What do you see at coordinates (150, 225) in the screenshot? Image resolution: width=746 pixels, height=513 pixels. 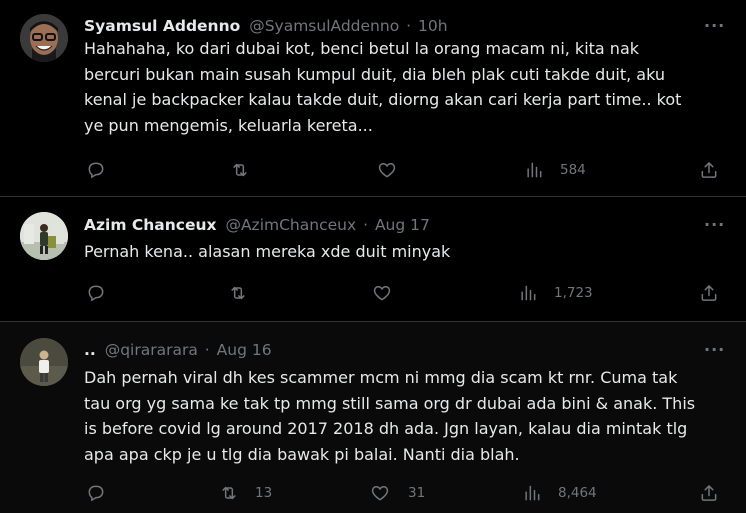 I see `display-name: Azim Chanceux` at bounding box center [150, 225].